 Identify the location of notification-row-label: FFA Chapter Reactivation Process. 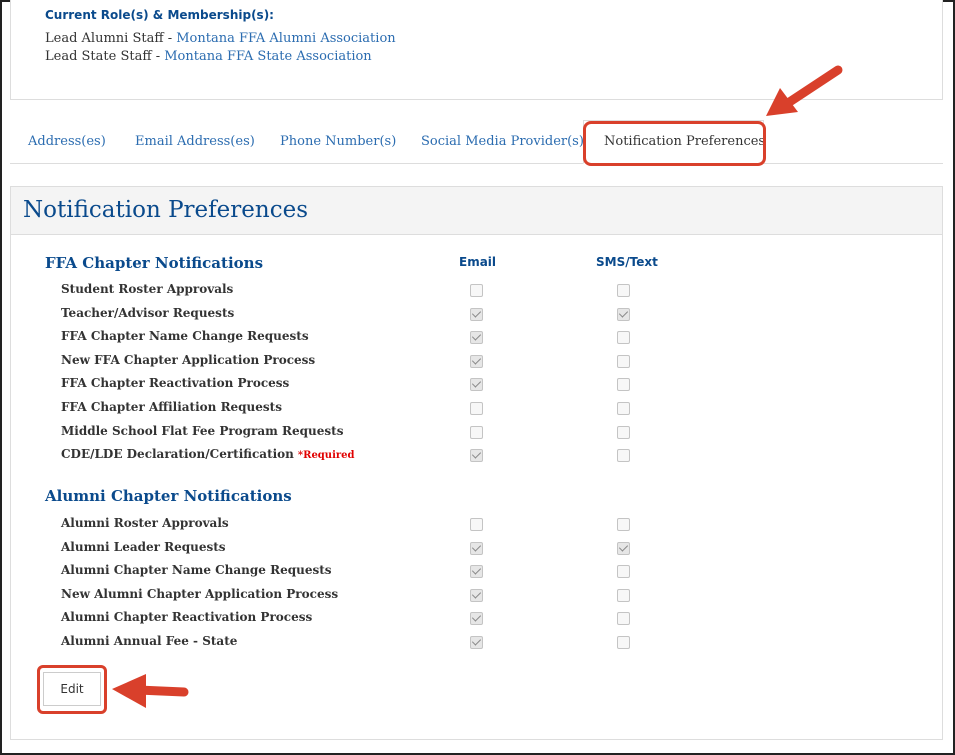
(175, 383).